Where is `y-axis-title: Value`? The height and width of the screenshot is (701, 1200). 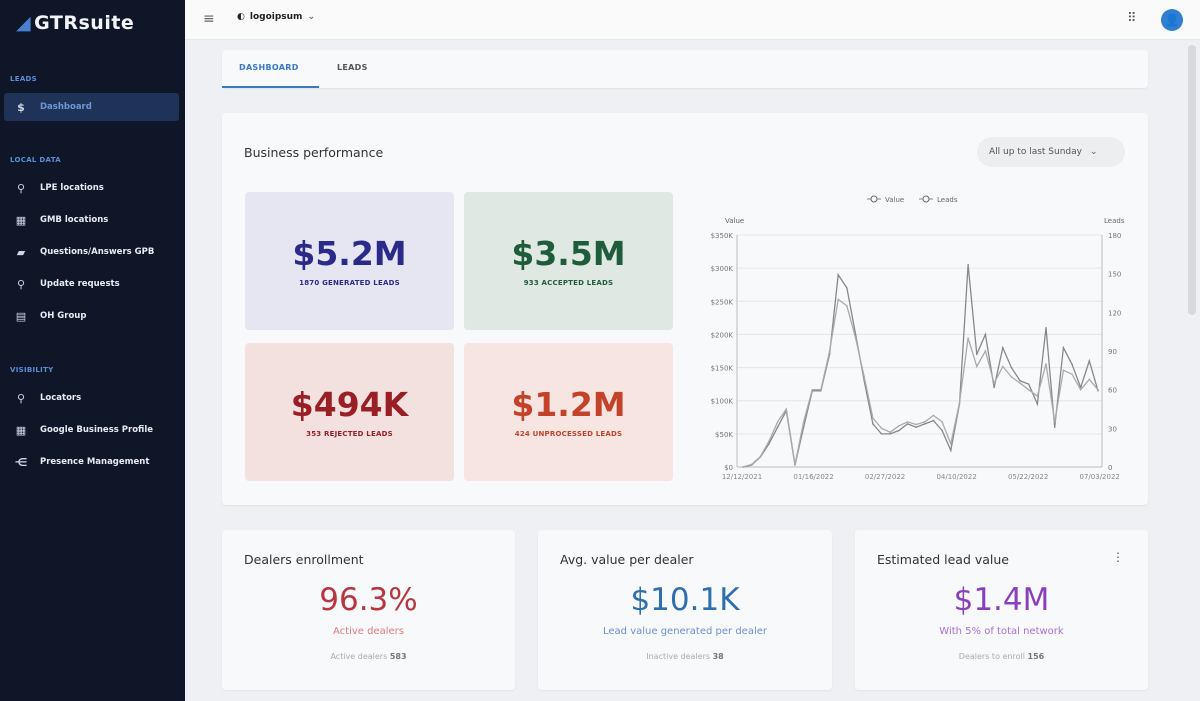
y-axis-title: Value is located at coordinates (734, 221).